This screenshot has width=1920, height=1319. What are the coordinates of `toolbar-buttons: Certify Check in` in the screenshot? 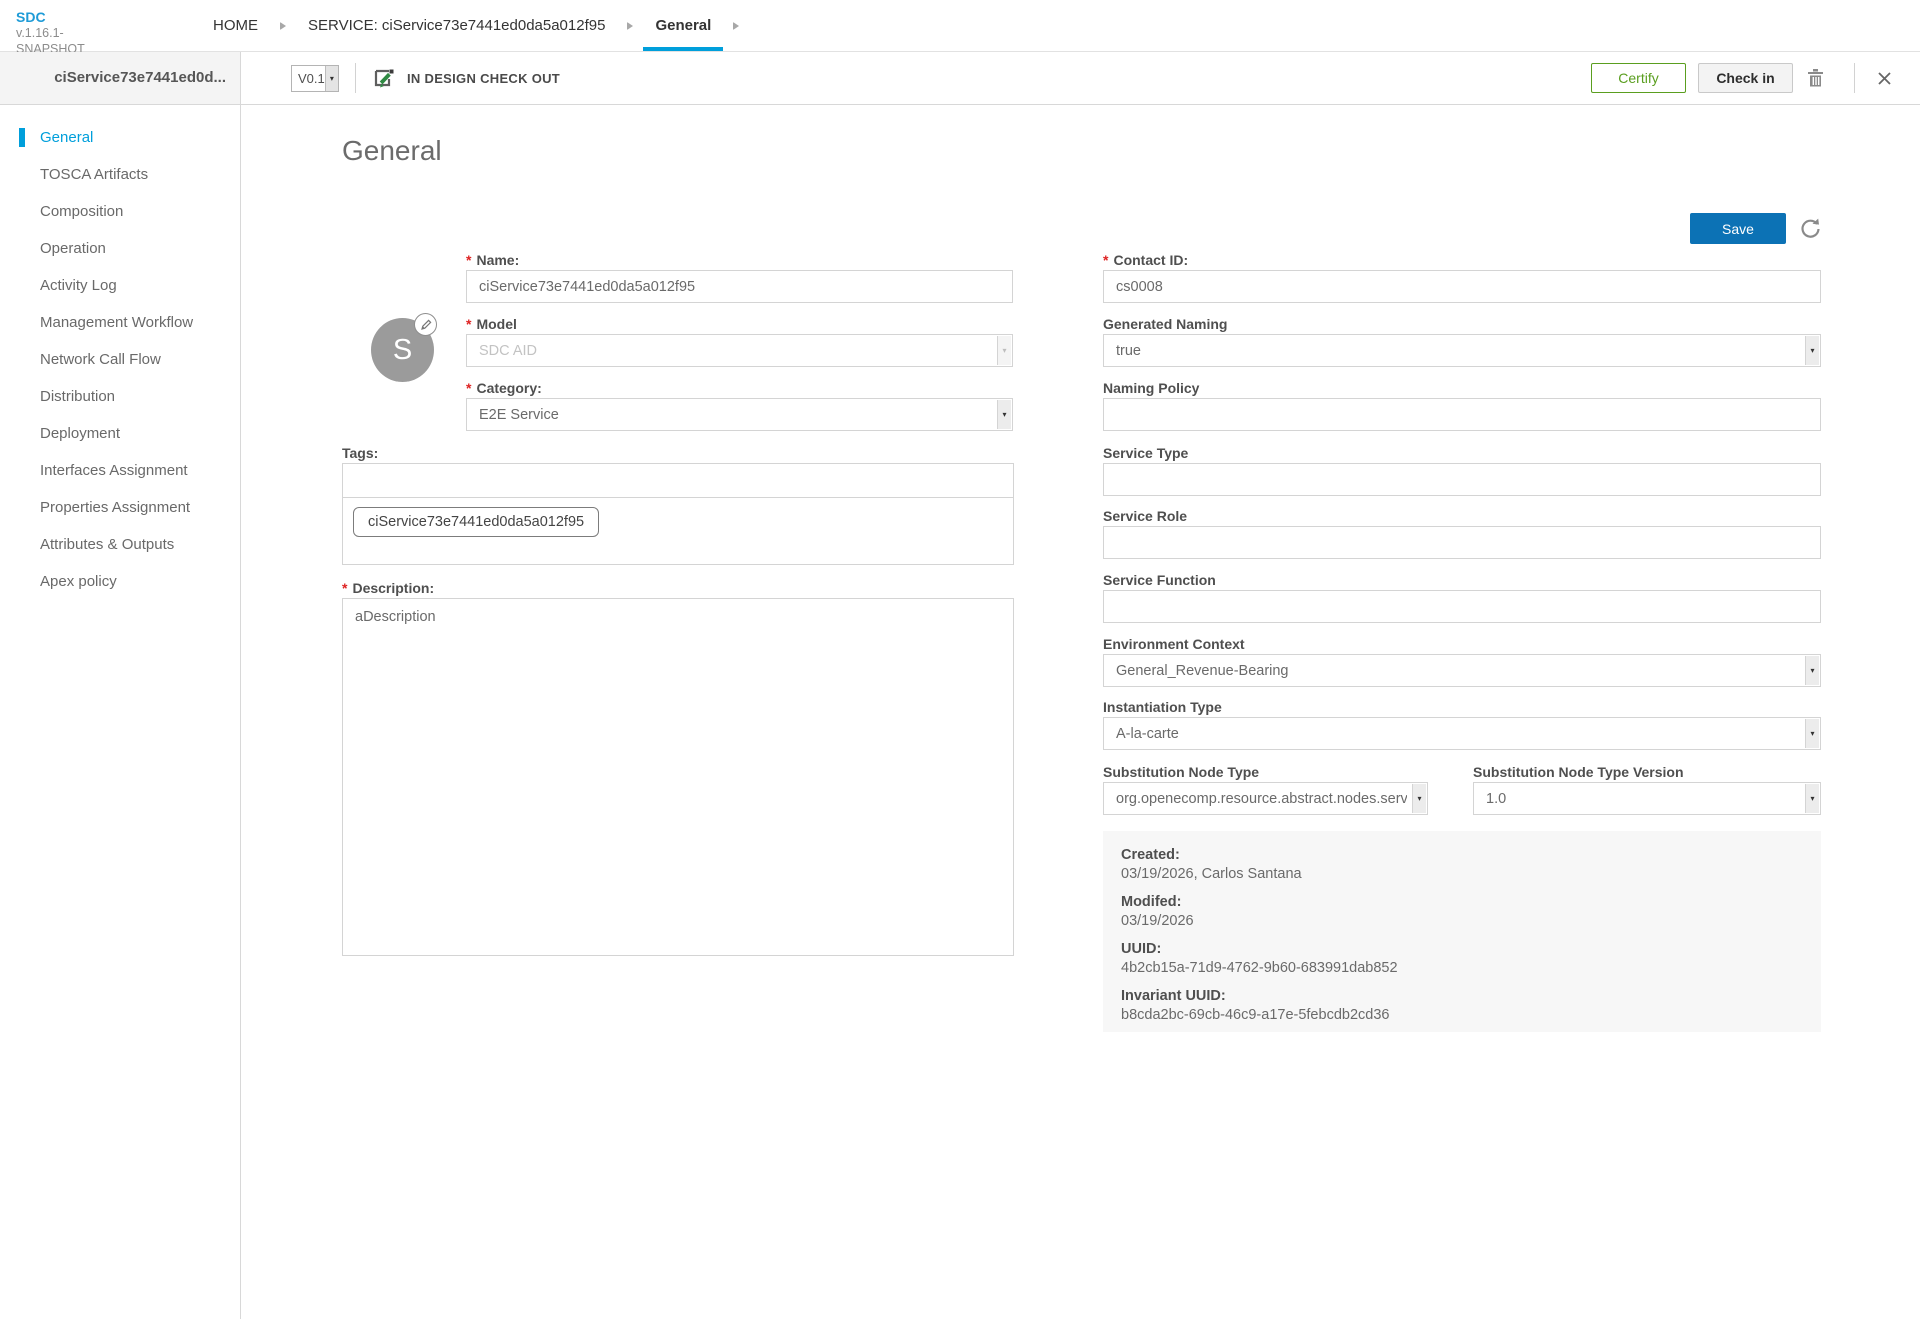 It's located at (1743, 78).